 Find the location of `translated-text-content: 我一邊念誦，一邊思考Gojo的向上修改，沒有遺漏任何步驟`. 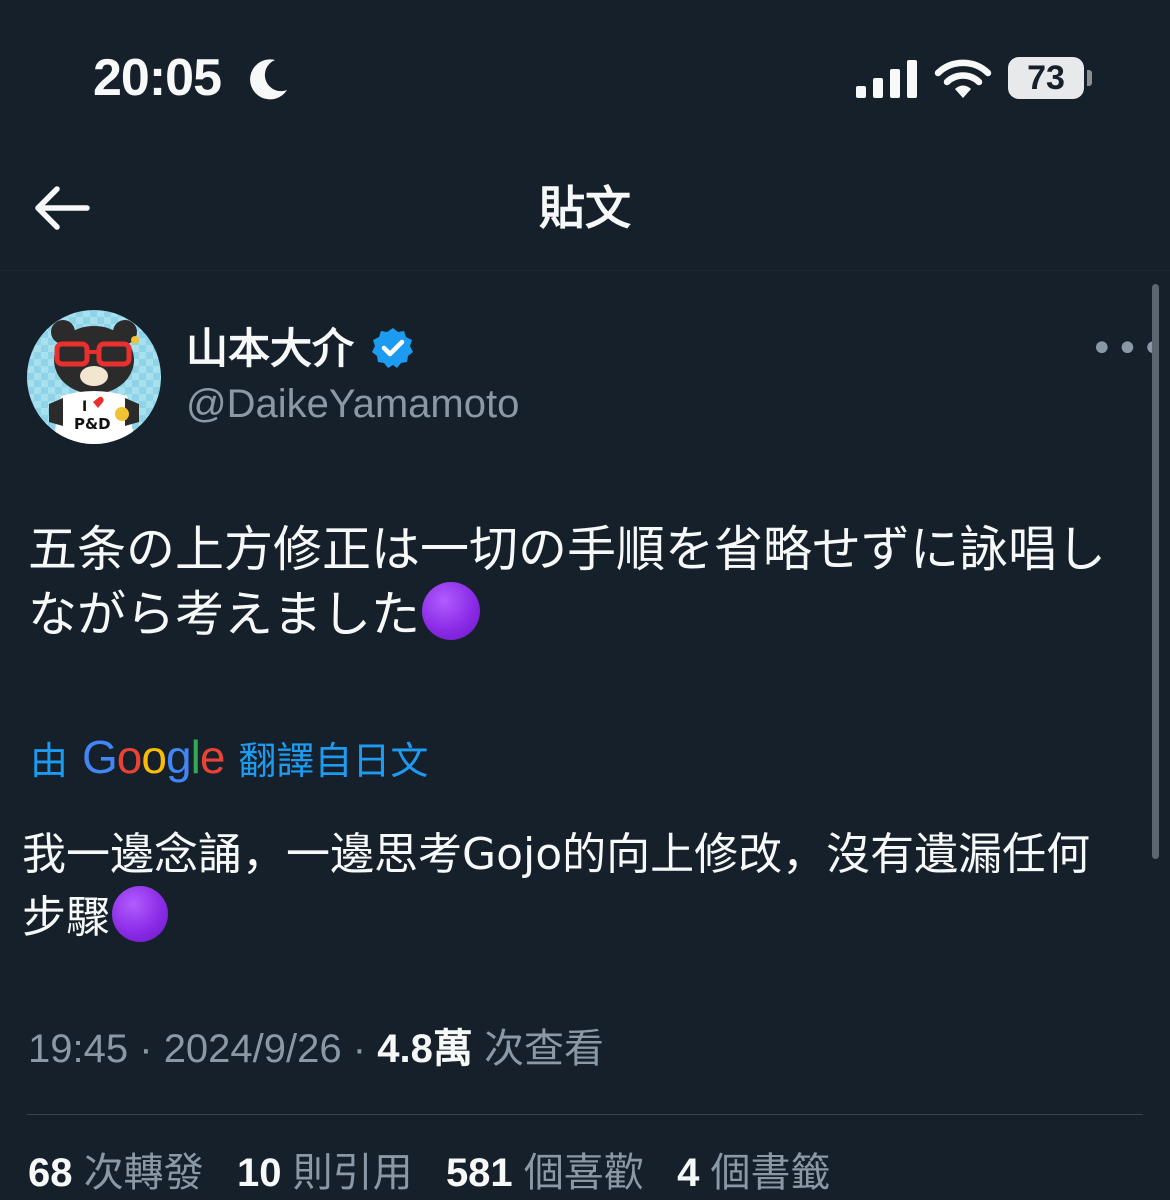

translated-text-content: 我一邊念誦，一邊思考Gojo的向上修改，沒有遺漏任何步驟 is located at coordinates (556, 886).